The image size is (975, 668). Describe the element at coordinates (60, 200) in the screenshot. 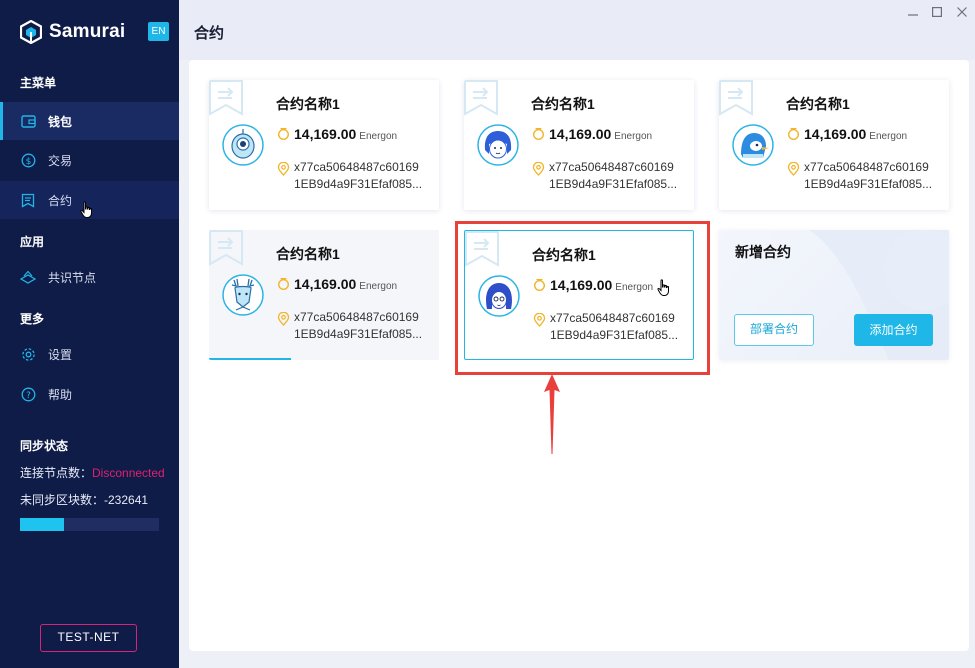

I see `sidebar-item-label: 合约` at that location.